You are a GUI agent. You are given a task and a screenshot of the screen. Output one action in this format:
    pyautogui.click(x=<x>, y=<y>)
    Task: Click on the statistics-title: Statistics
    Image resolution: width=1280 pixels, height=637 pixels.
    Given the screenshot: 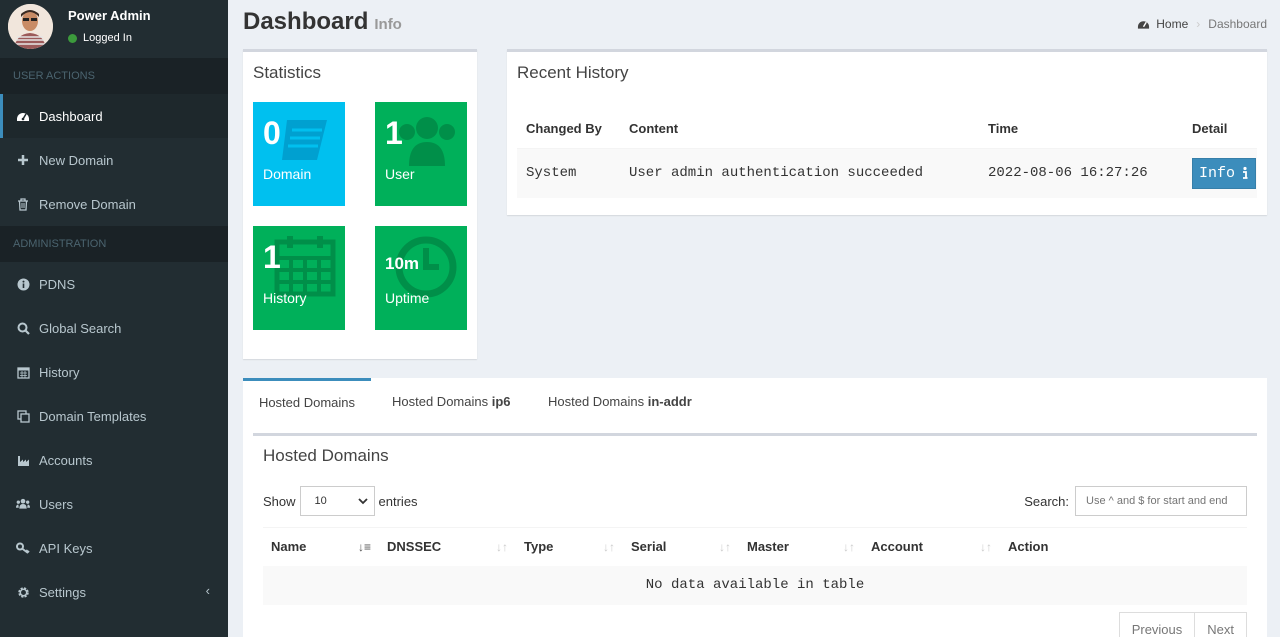 What is the action you would take?
    pyautogui.click(x=287, y=72)
    